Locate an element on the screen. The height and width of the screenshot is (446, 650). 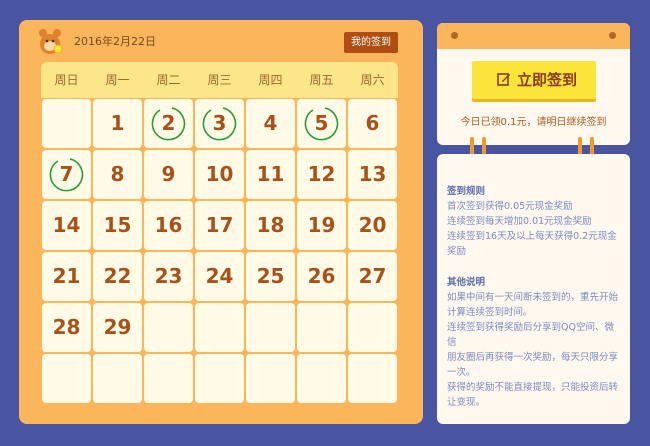
calendar-day: 23 is located at coordinates (168, 276).